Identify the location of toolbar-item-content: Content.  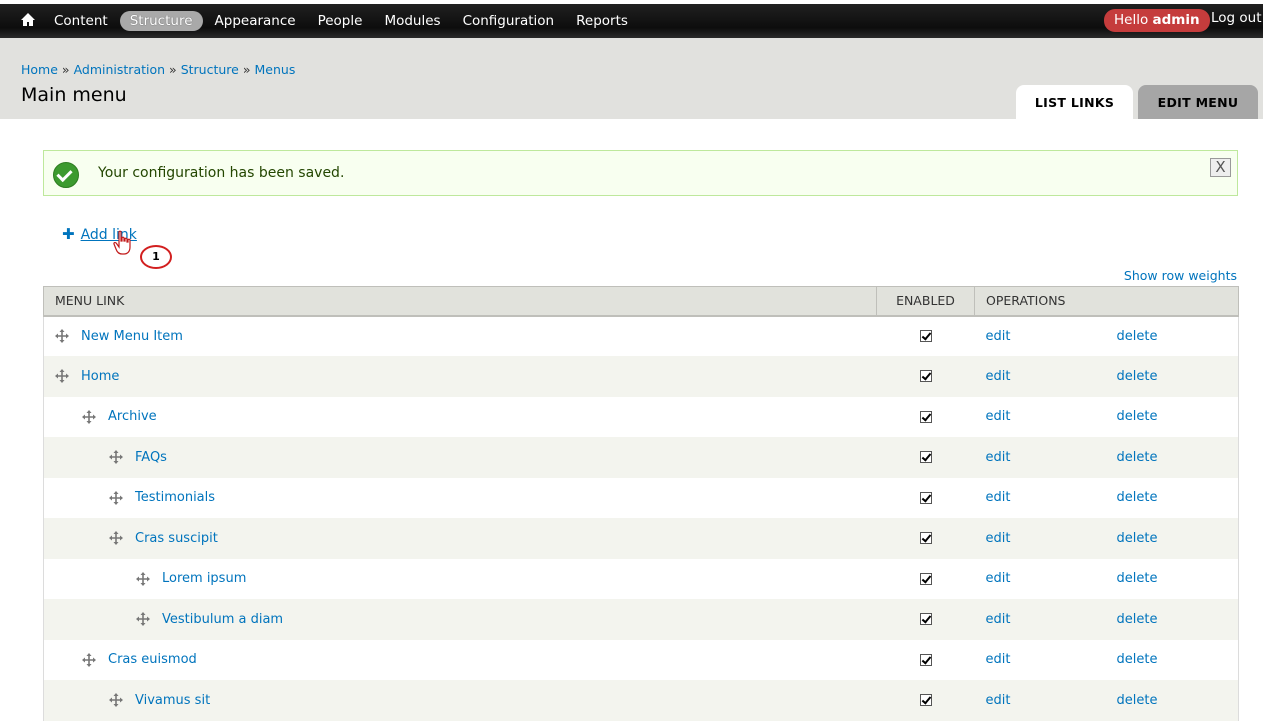
(81, 21).